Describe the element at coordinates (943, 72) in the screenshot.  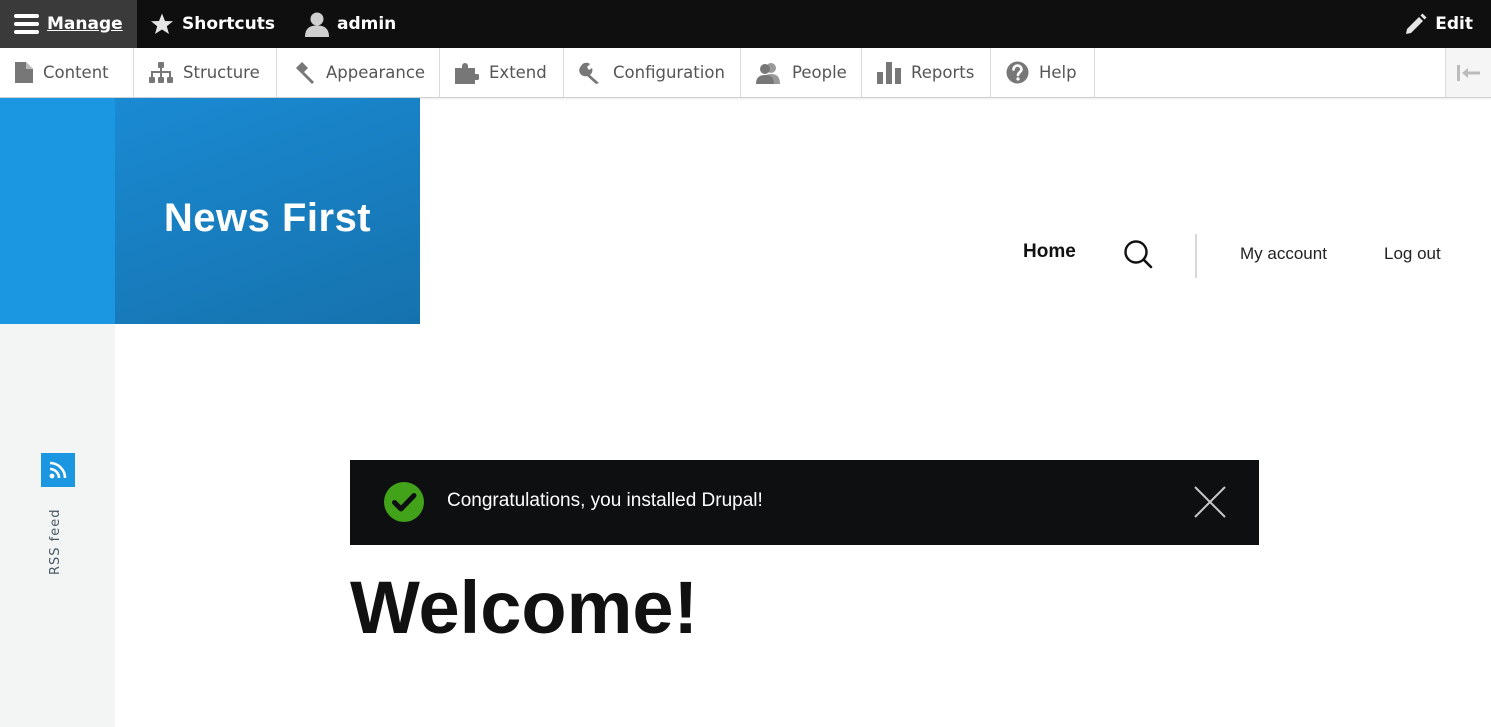
I see `tray-item-label: Reports` at that location.